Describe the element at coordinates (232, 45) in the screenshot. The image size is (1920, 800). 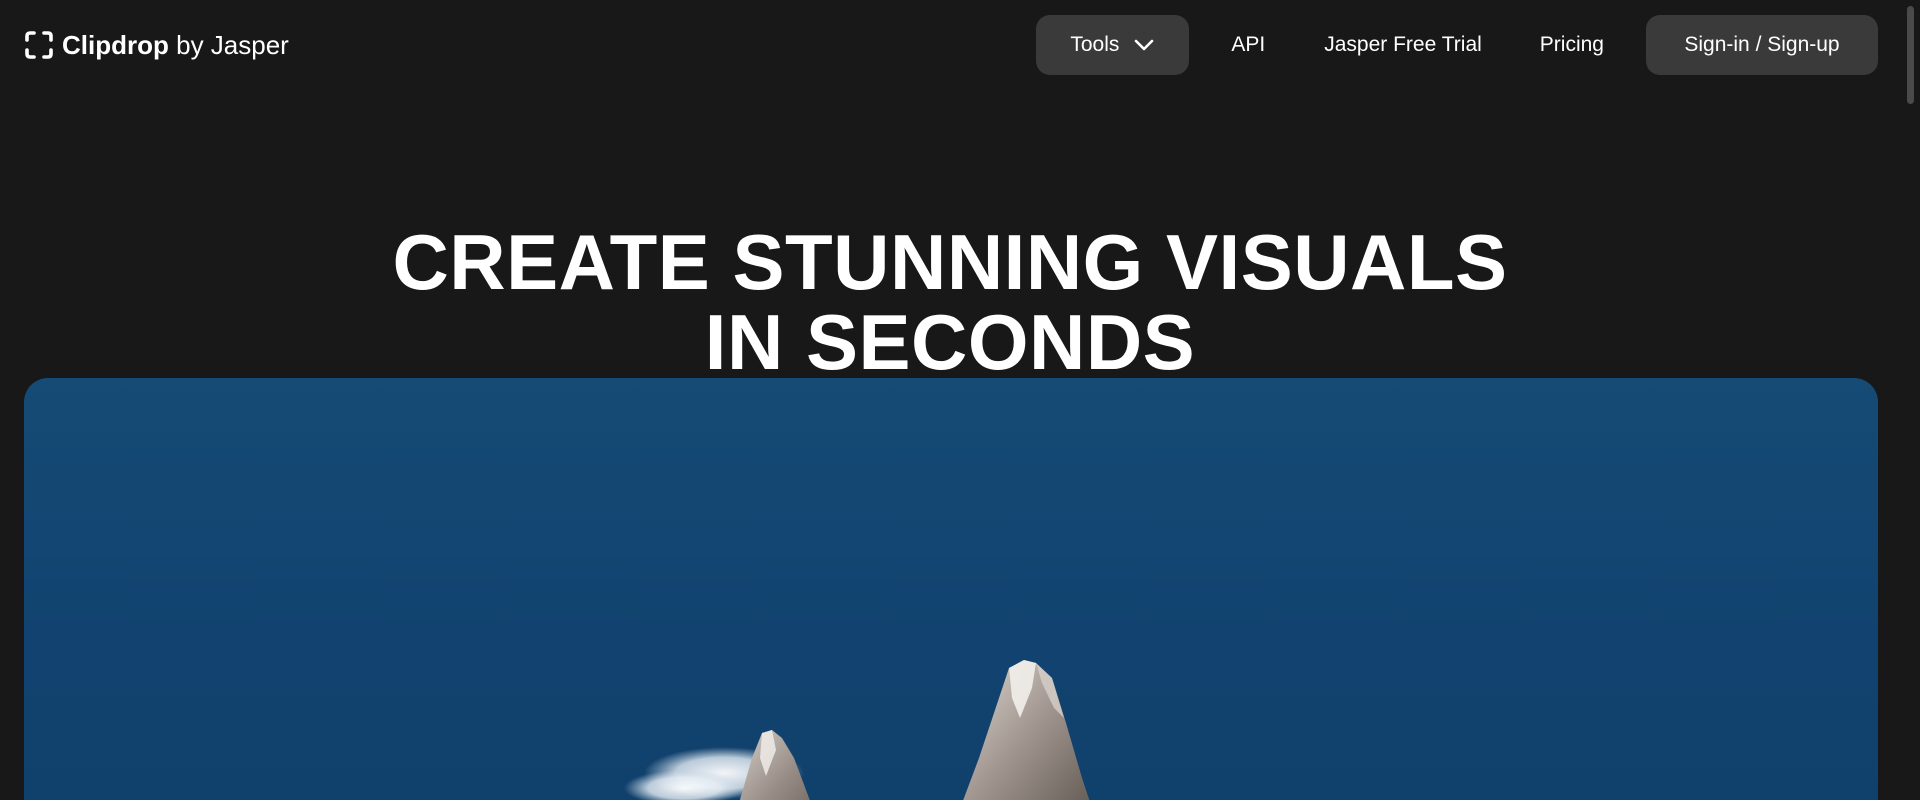
I see `logo-by-jasper: by Jasper` at that location.